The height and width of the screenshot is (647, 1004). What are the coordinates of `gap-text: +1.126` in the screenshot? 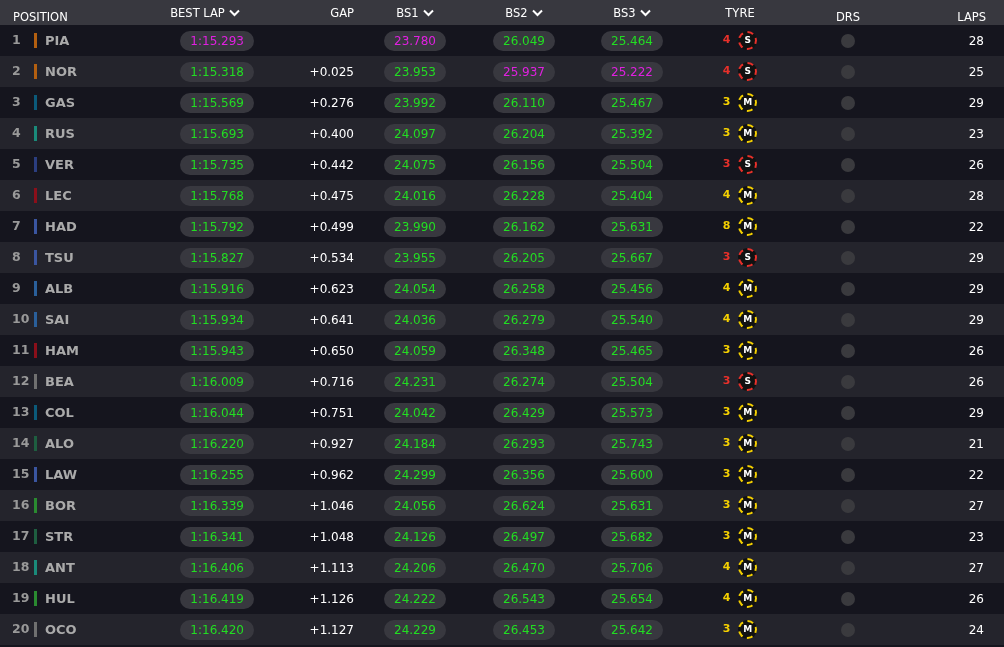 It's located at (331, 599).